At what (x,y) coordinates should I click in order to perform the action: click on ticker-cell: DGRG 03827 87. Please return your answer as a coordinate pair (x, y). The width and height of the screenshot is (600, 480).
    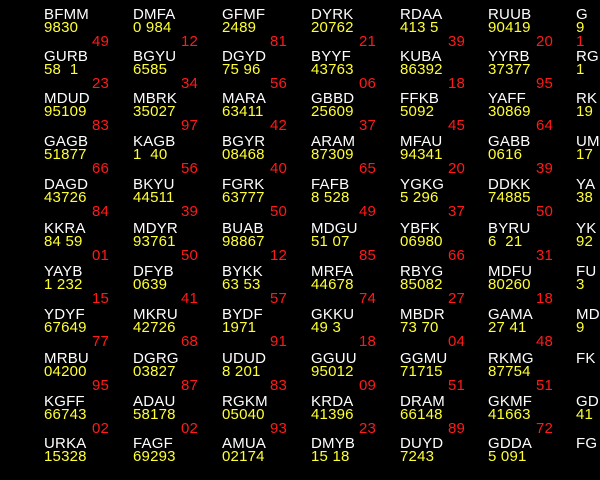
    Looking at the image, I should click on (176, 372).